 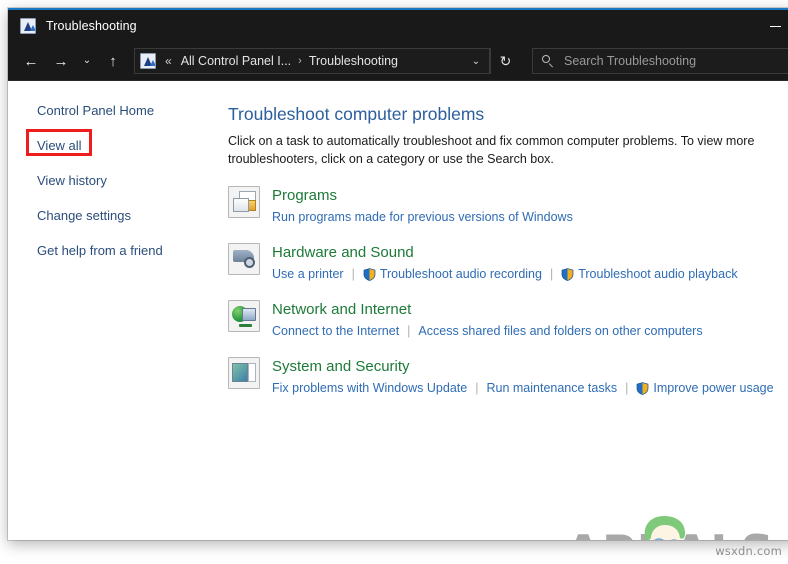 I want to click on search-input: Search Troubleshooting, so click(x=630, y=61).